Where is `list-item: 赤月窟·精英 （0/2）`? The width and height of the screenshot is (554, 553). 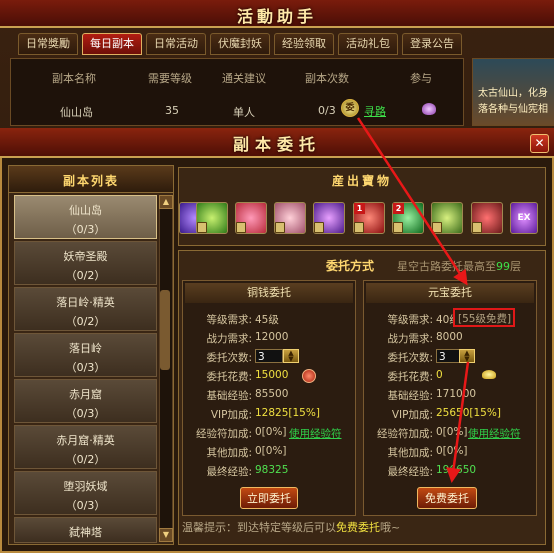
list-item: 赤月窟·精英 （0/2） is located at coordinates (85, 447).